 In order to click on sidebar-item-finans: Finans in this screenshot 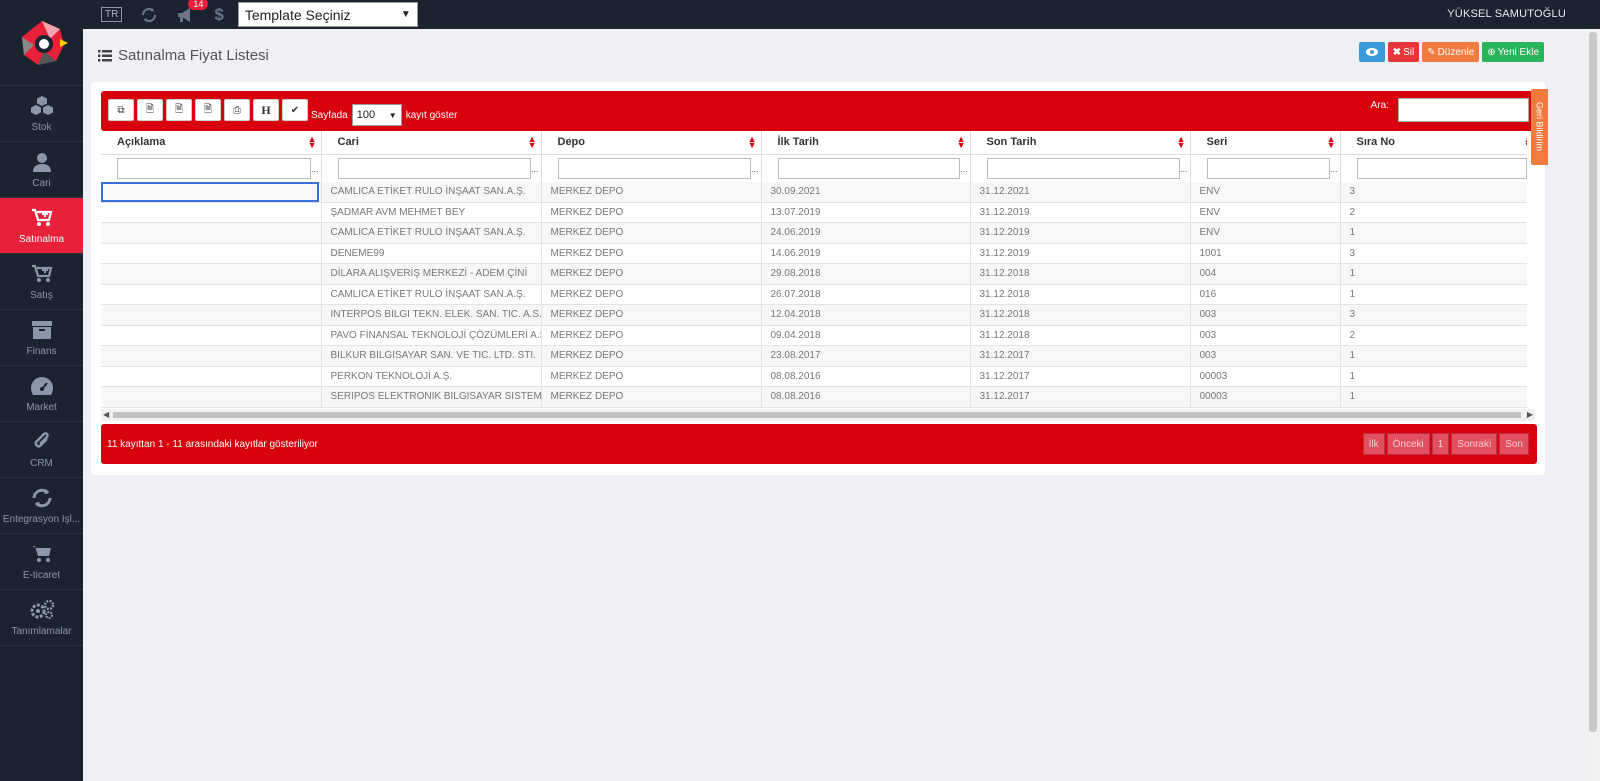, I will do `click(41, 338)`.